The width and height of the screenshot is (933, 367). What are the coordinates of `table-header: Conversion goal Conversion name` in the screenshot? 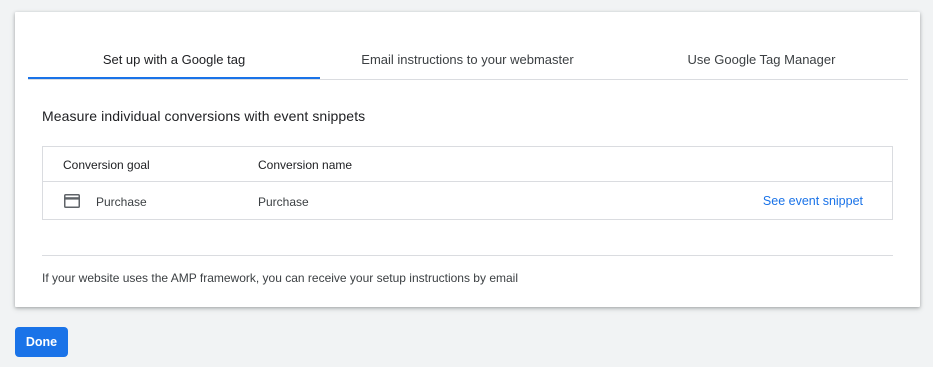 It's located at (467, 164).